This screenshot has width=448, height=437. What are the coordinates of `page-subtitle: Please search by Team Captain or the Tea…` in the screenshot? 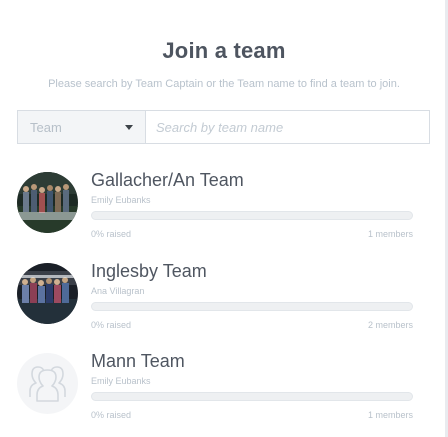 It's located at (224, 84).